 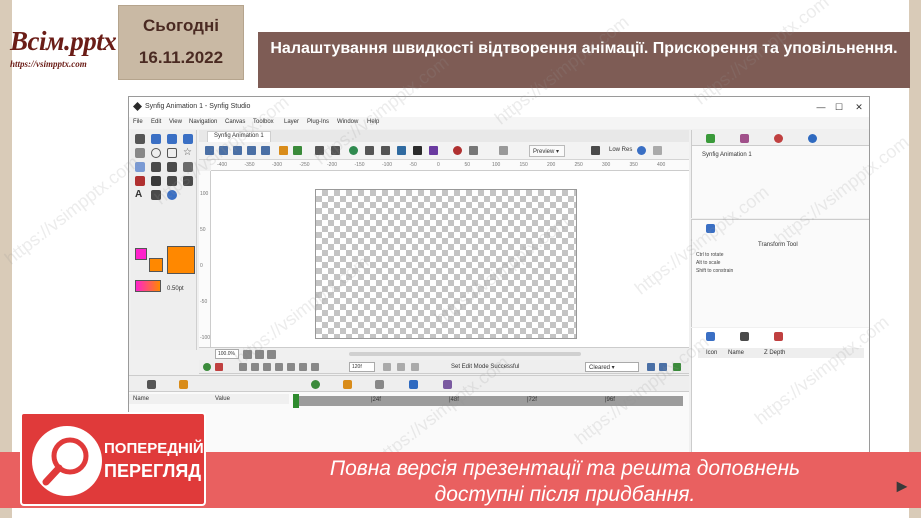 What do you see at coordinates (251, 150) in the screenshot?
I see `save-all-icon` at bounding box center [251, 150].